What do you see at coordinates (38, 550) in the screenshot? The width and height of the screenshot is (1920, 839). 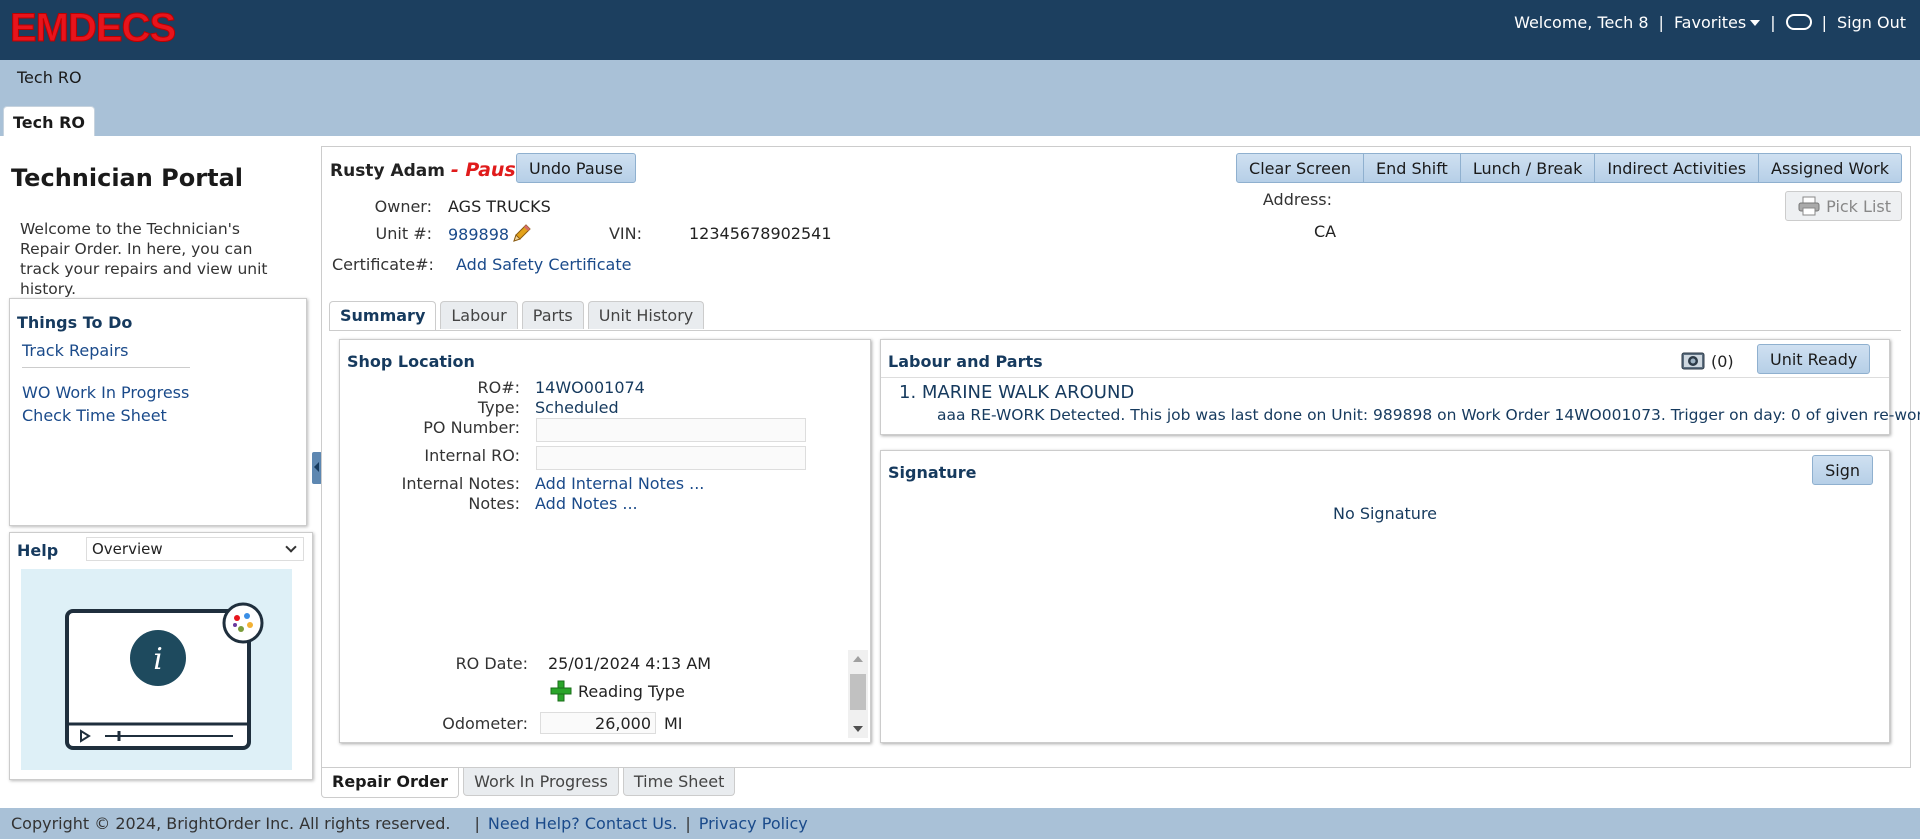 I see `help-title: Help` at bounding box center [38, 550].